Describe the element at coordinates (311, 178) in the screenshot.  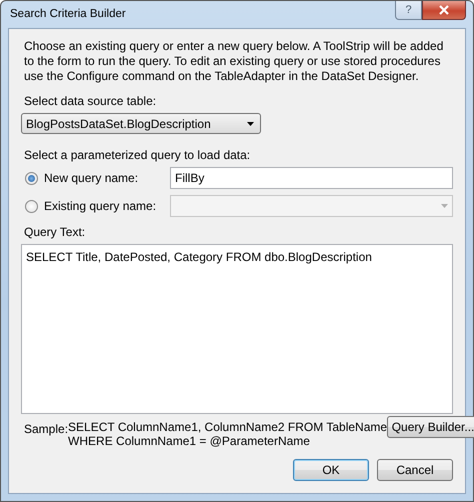
I see `query-name-field: FillBy` at that location.